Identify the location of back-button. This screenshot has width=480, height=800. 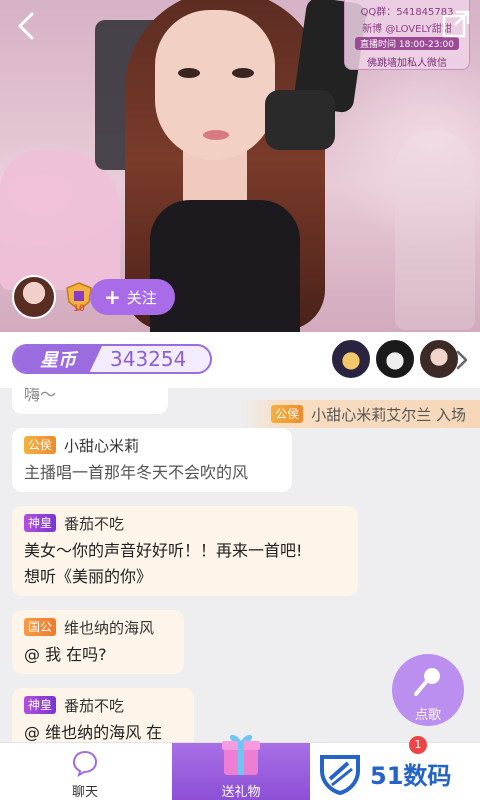
(28, 26).